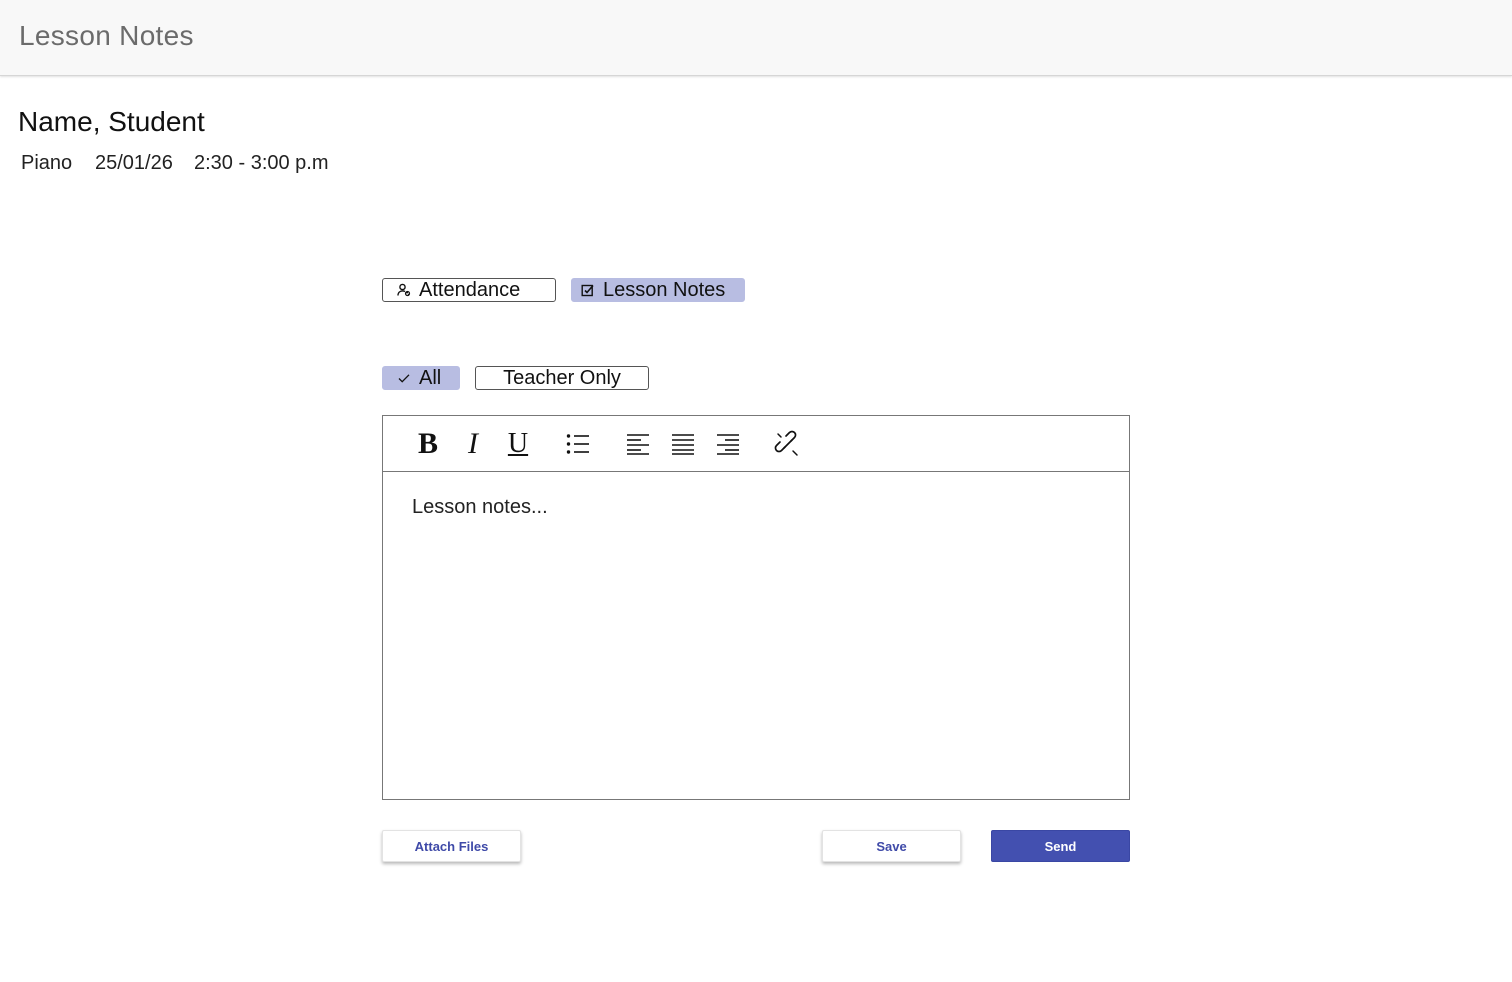 The image size is (1512, 982). What do you see at coordinates (451, 846) in the screenshot?
I see `attach-files-button: Attach Files` at bounding box center [451, 846].